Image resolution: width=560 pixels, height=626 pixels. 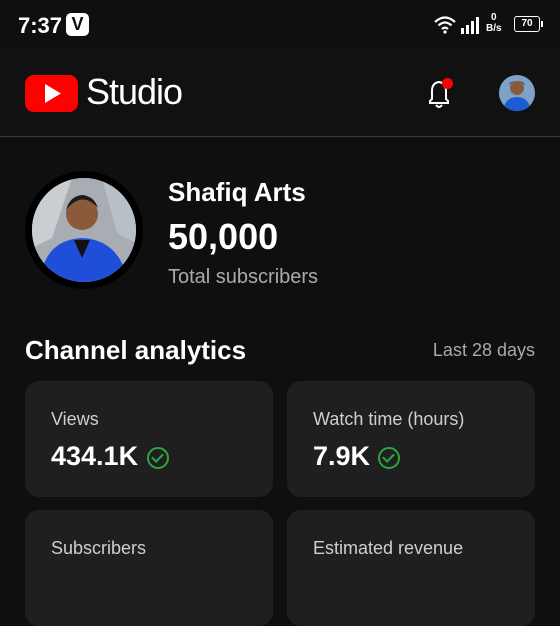 What do you see at coordinates (389, 419) in the screenshot?
I see `card-label: Watch time (hours)` at bounding box center [389, 419].